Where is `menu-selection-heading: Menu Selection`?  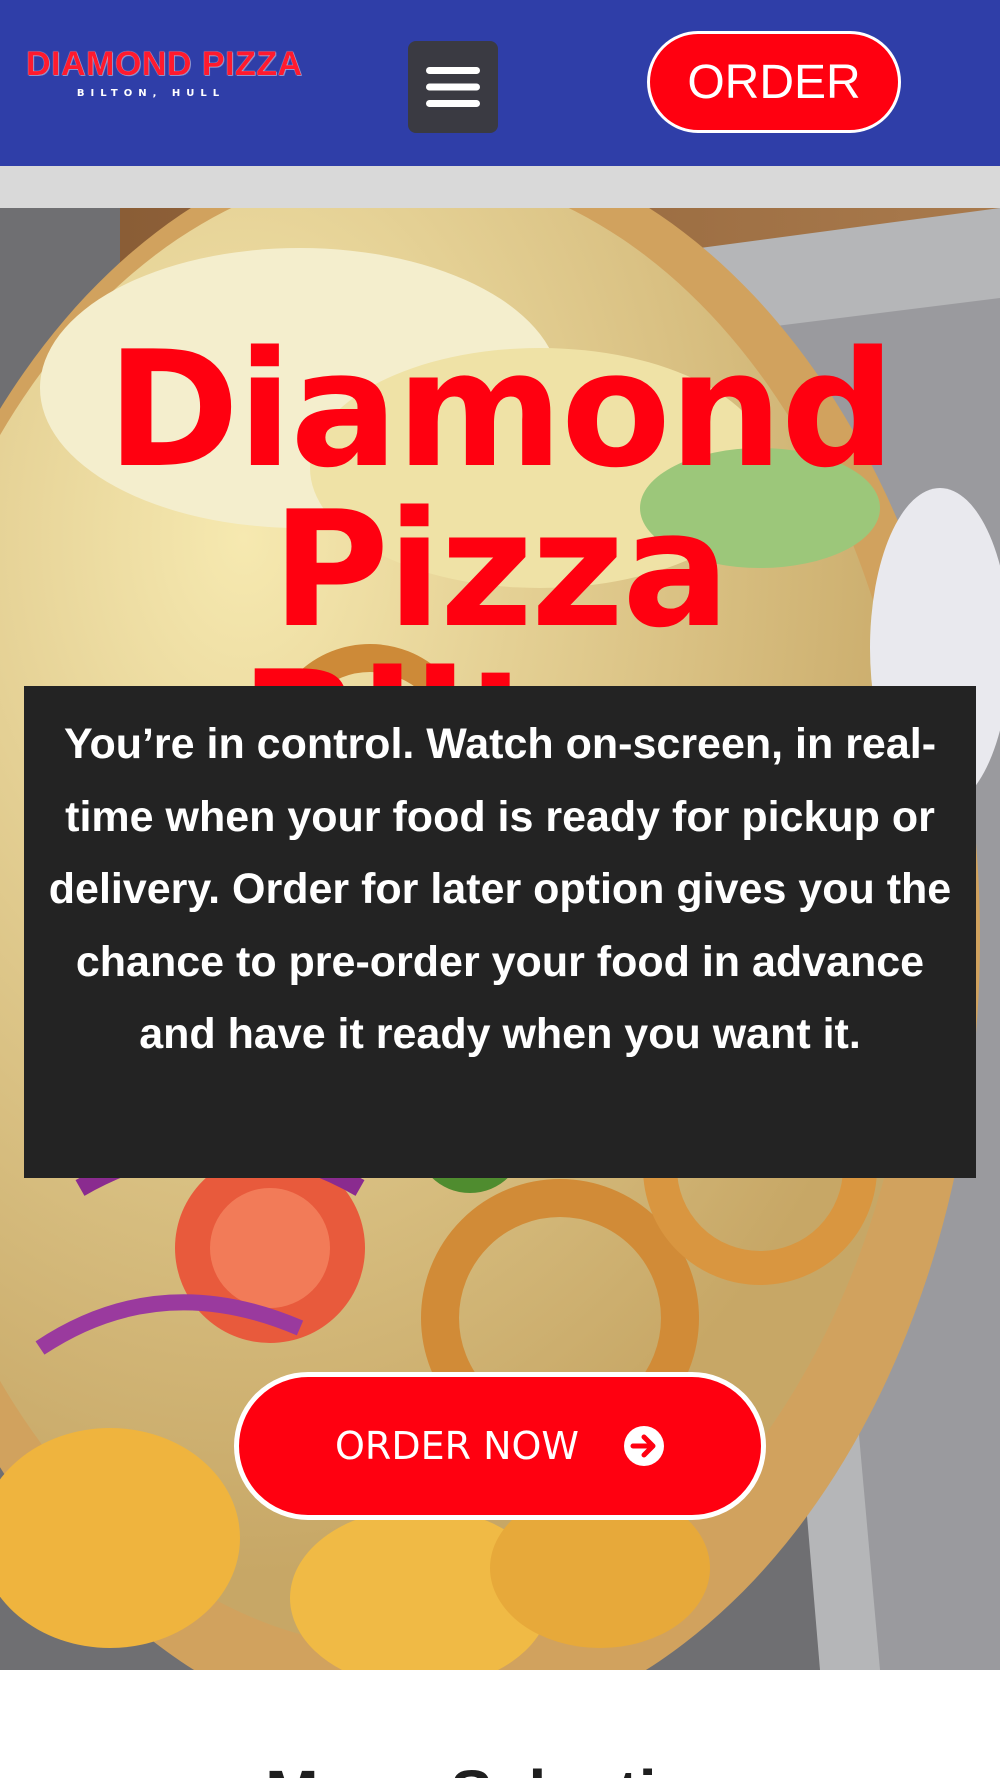
menu-selection-heading: Menu Selection is located at coordinates (500, 1767).